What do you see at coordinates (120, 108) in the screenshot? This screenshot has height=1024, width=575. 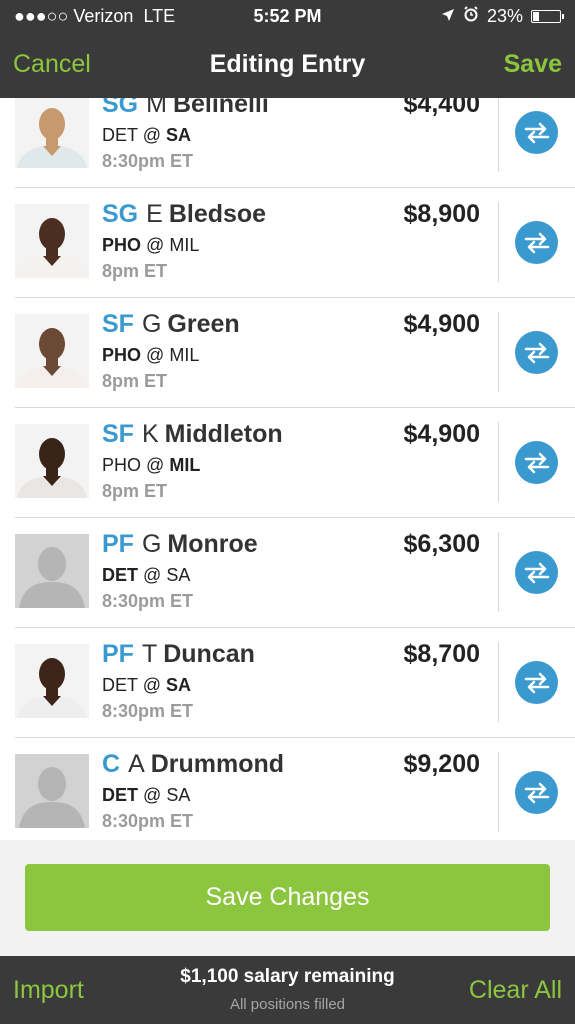 I see `player-position: SG` at bounding box center [120, 108].